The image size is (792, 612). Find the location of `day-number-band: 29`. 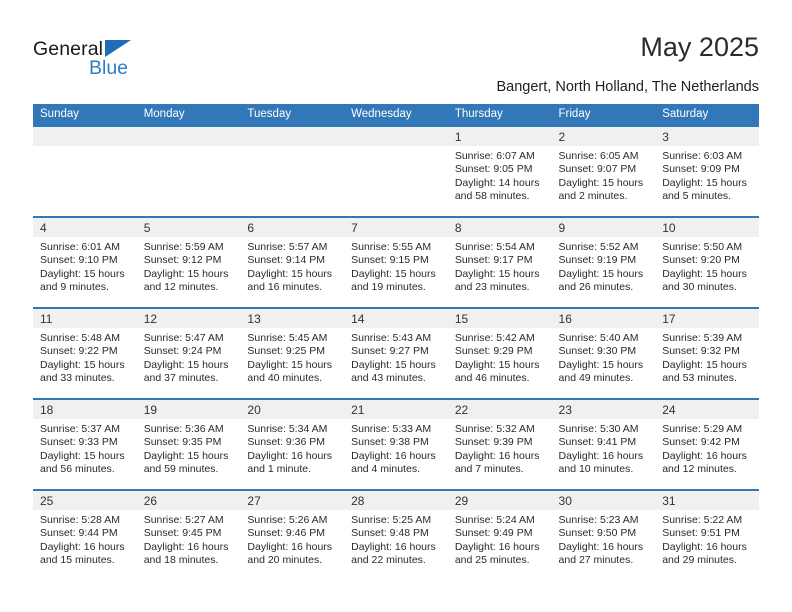

day-number-band: 29 is located at coordinates (499, 500).